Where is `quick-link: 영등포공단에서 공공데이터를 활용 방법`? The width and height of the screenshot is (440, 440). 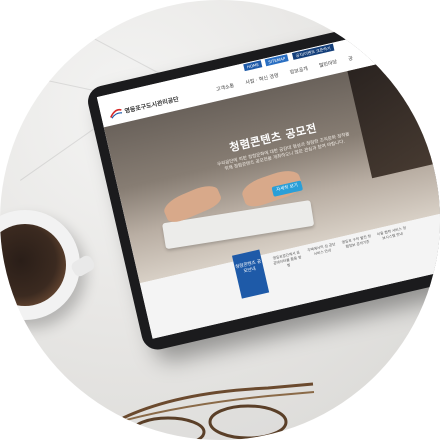
quick-link: 영등포공단에서 공공데이터를 활용 방법 is located at coordinates (287, 260).